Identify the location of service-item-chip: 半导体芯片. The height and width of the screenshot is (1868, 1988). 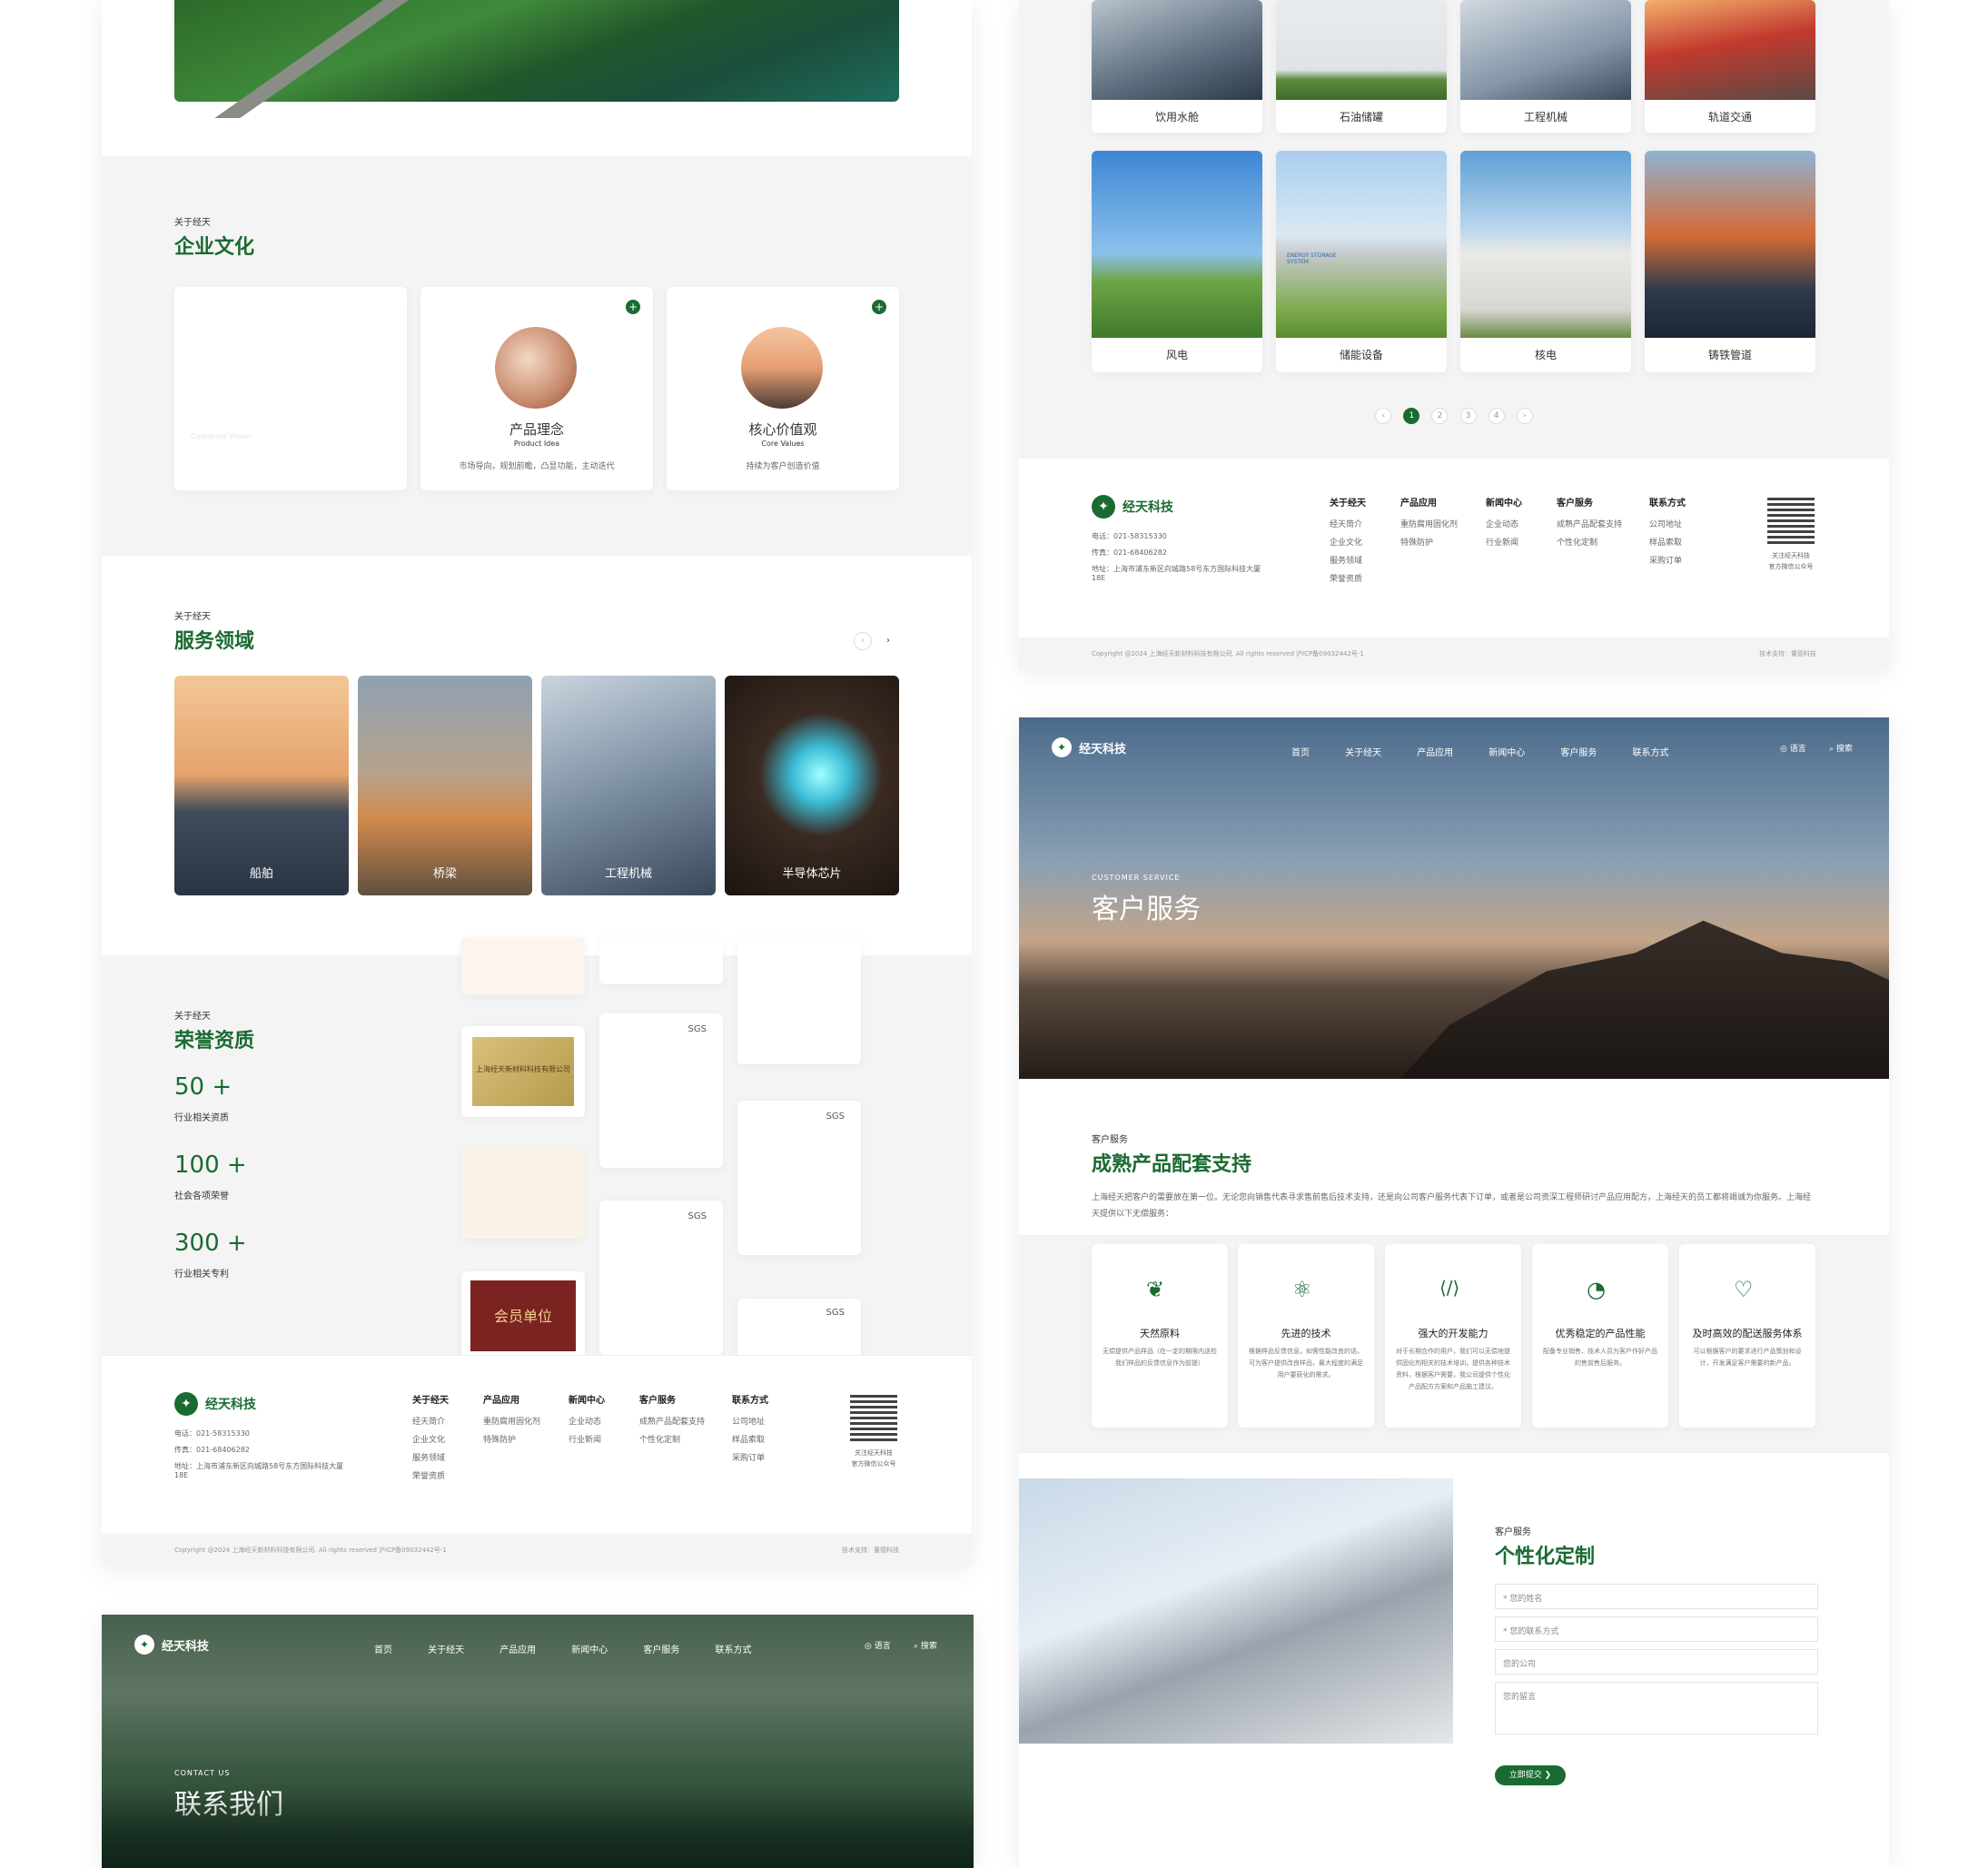
(812, 785).